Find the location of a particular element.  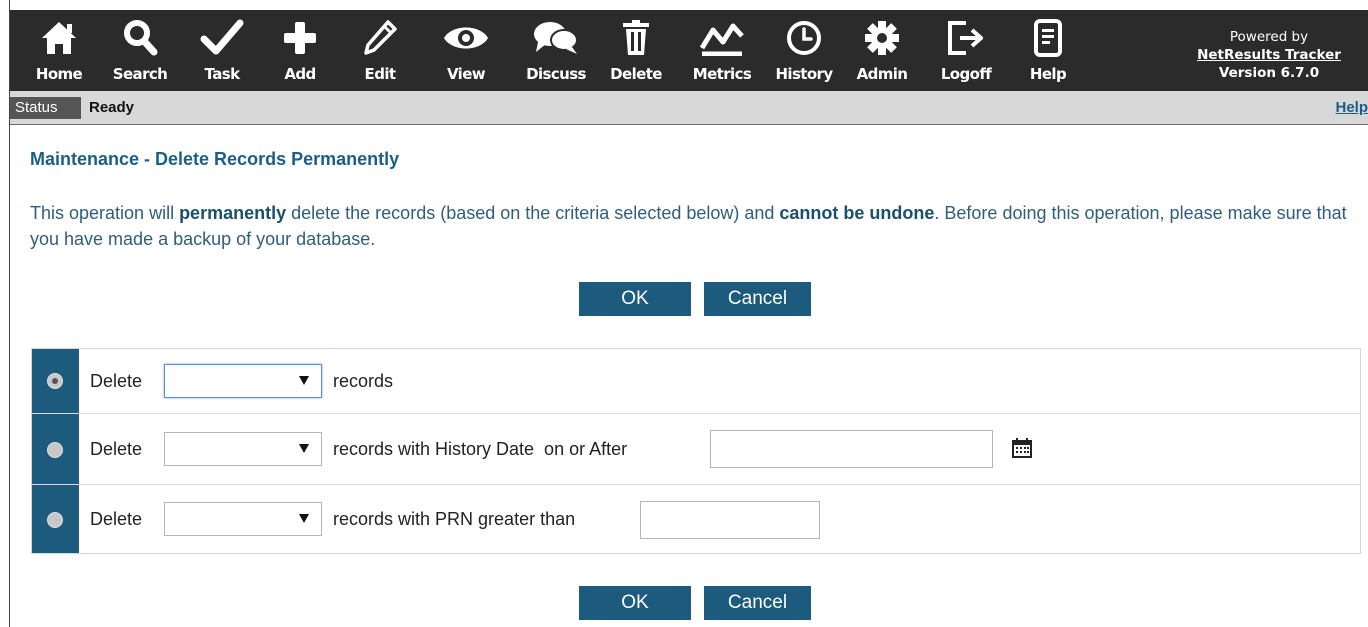

search-icon is located at coordinates (140, 38).